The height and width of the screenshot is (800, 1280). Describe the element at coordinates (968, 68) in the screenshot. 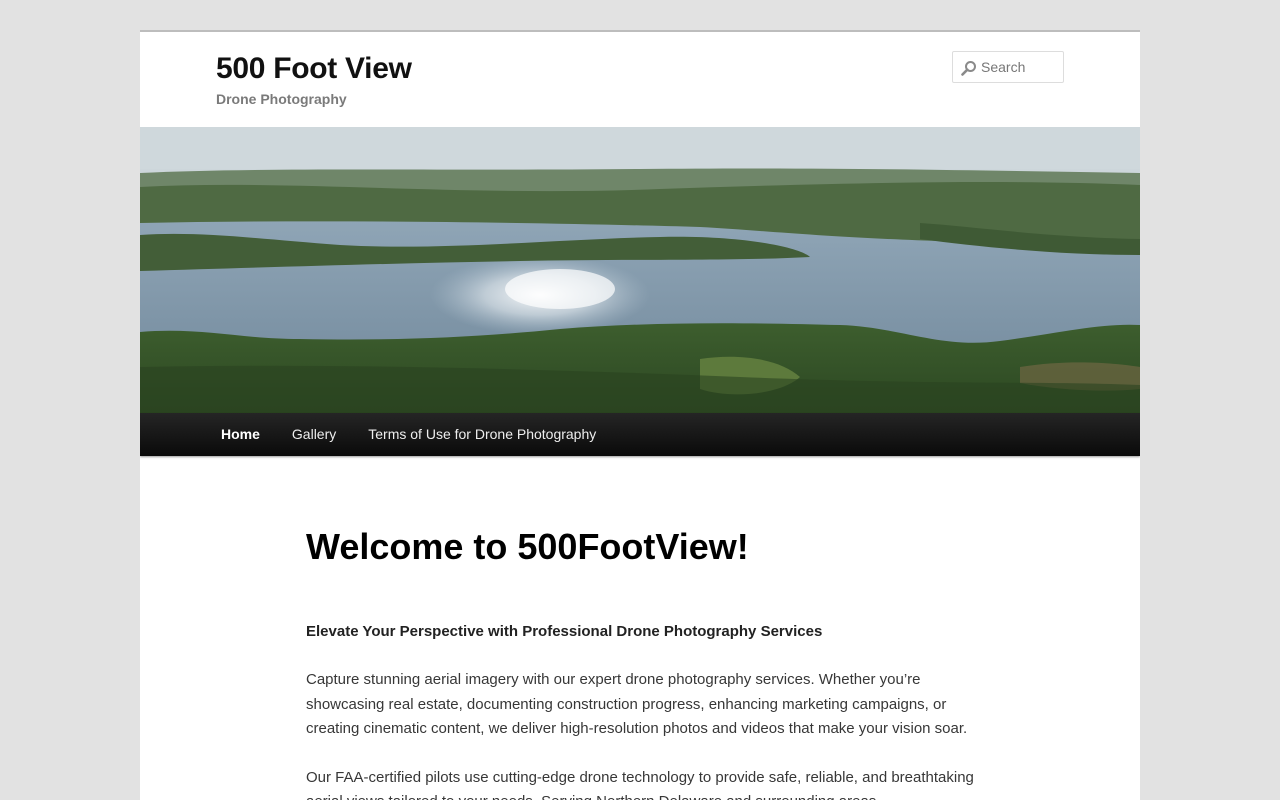

I see `magnifier-icon` at that location.